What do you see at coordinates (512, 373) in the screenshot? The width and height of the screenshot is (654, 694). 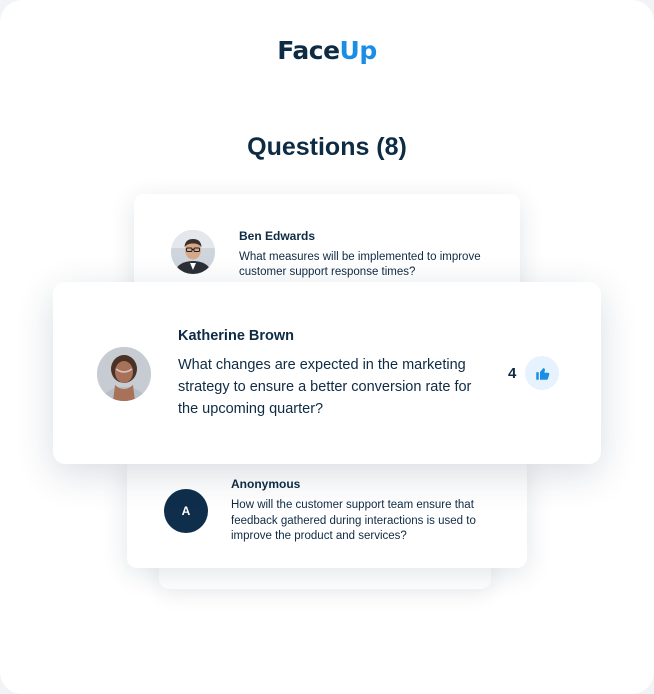 I see `like-count: 4` at bounding box center [512, 373].